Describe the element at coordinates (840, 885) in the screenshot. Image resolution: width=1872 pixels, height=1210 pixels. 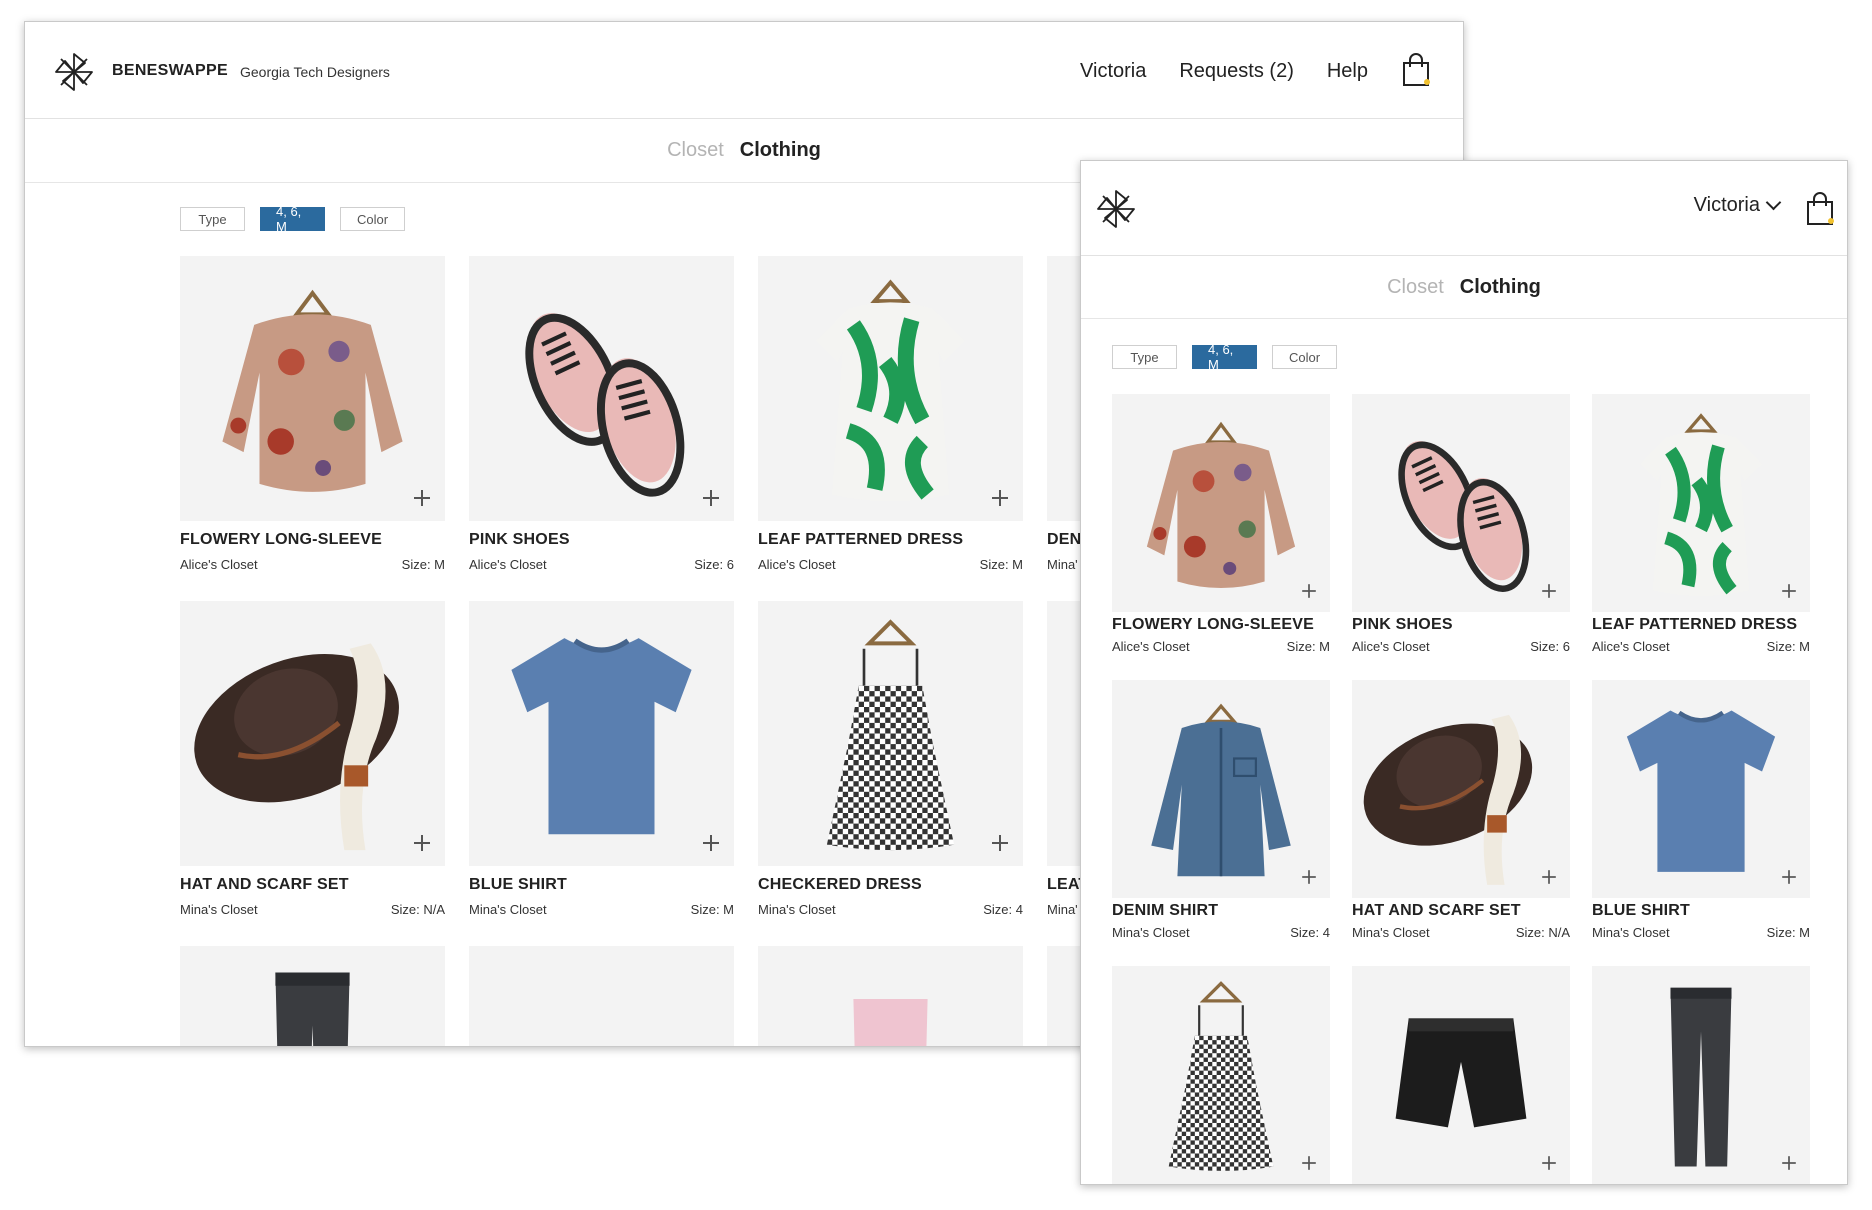
I see `product-title: CHECKERED DRESS` at that location.